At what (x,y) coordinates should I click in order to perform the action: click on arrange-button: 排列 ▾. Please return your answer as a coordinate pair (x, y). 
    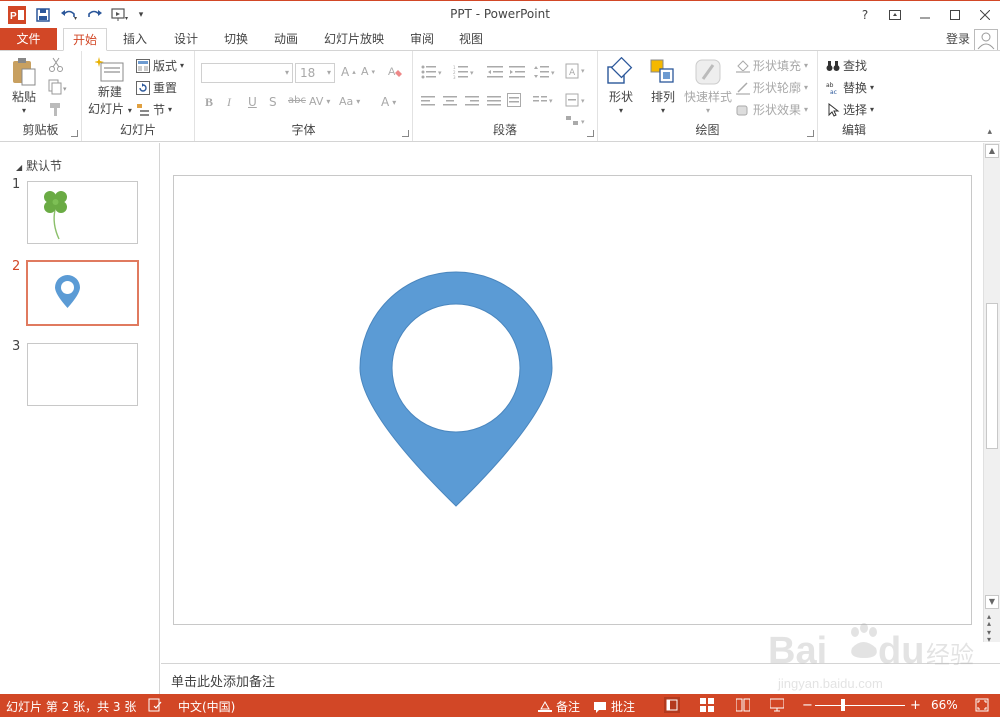
    Looking at the image, I should click on (663, 86).